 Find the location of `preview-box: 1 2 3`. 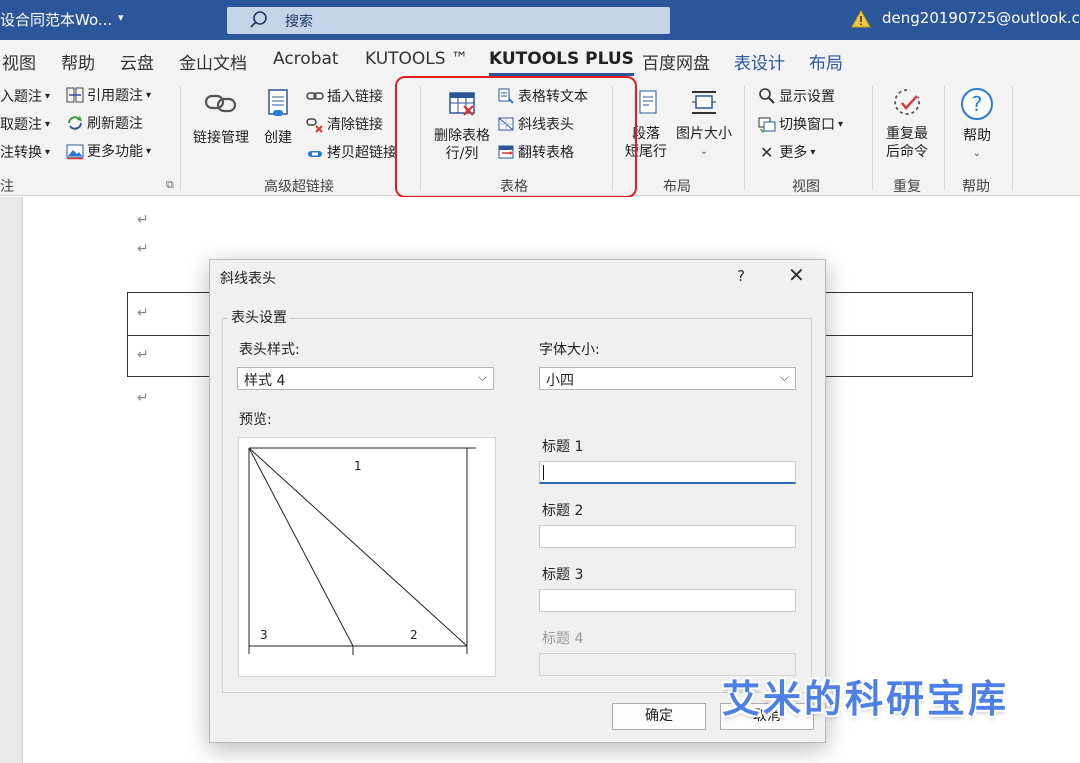

preview-box: 1 2 3 is located at coordinates (367, 557).